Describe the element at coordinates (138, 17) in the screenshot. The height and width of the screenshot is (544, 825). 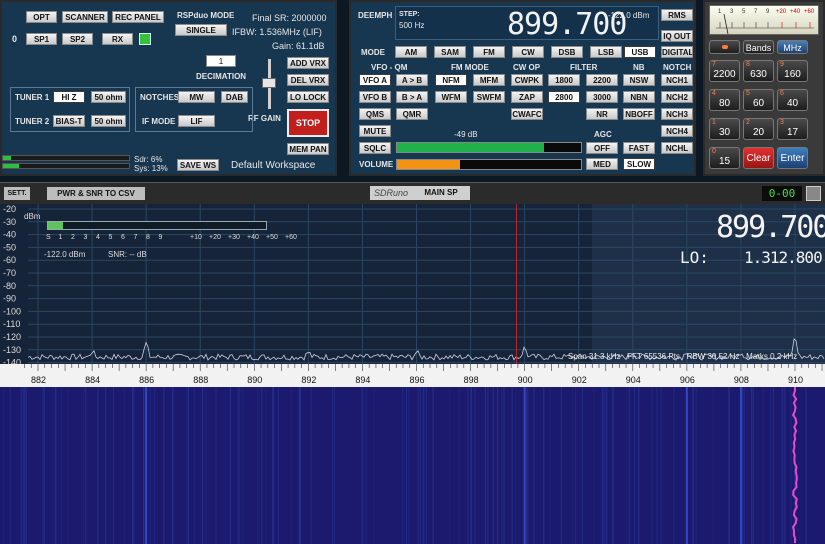
I see `rec-panel-button: REC PANEL` at that location.